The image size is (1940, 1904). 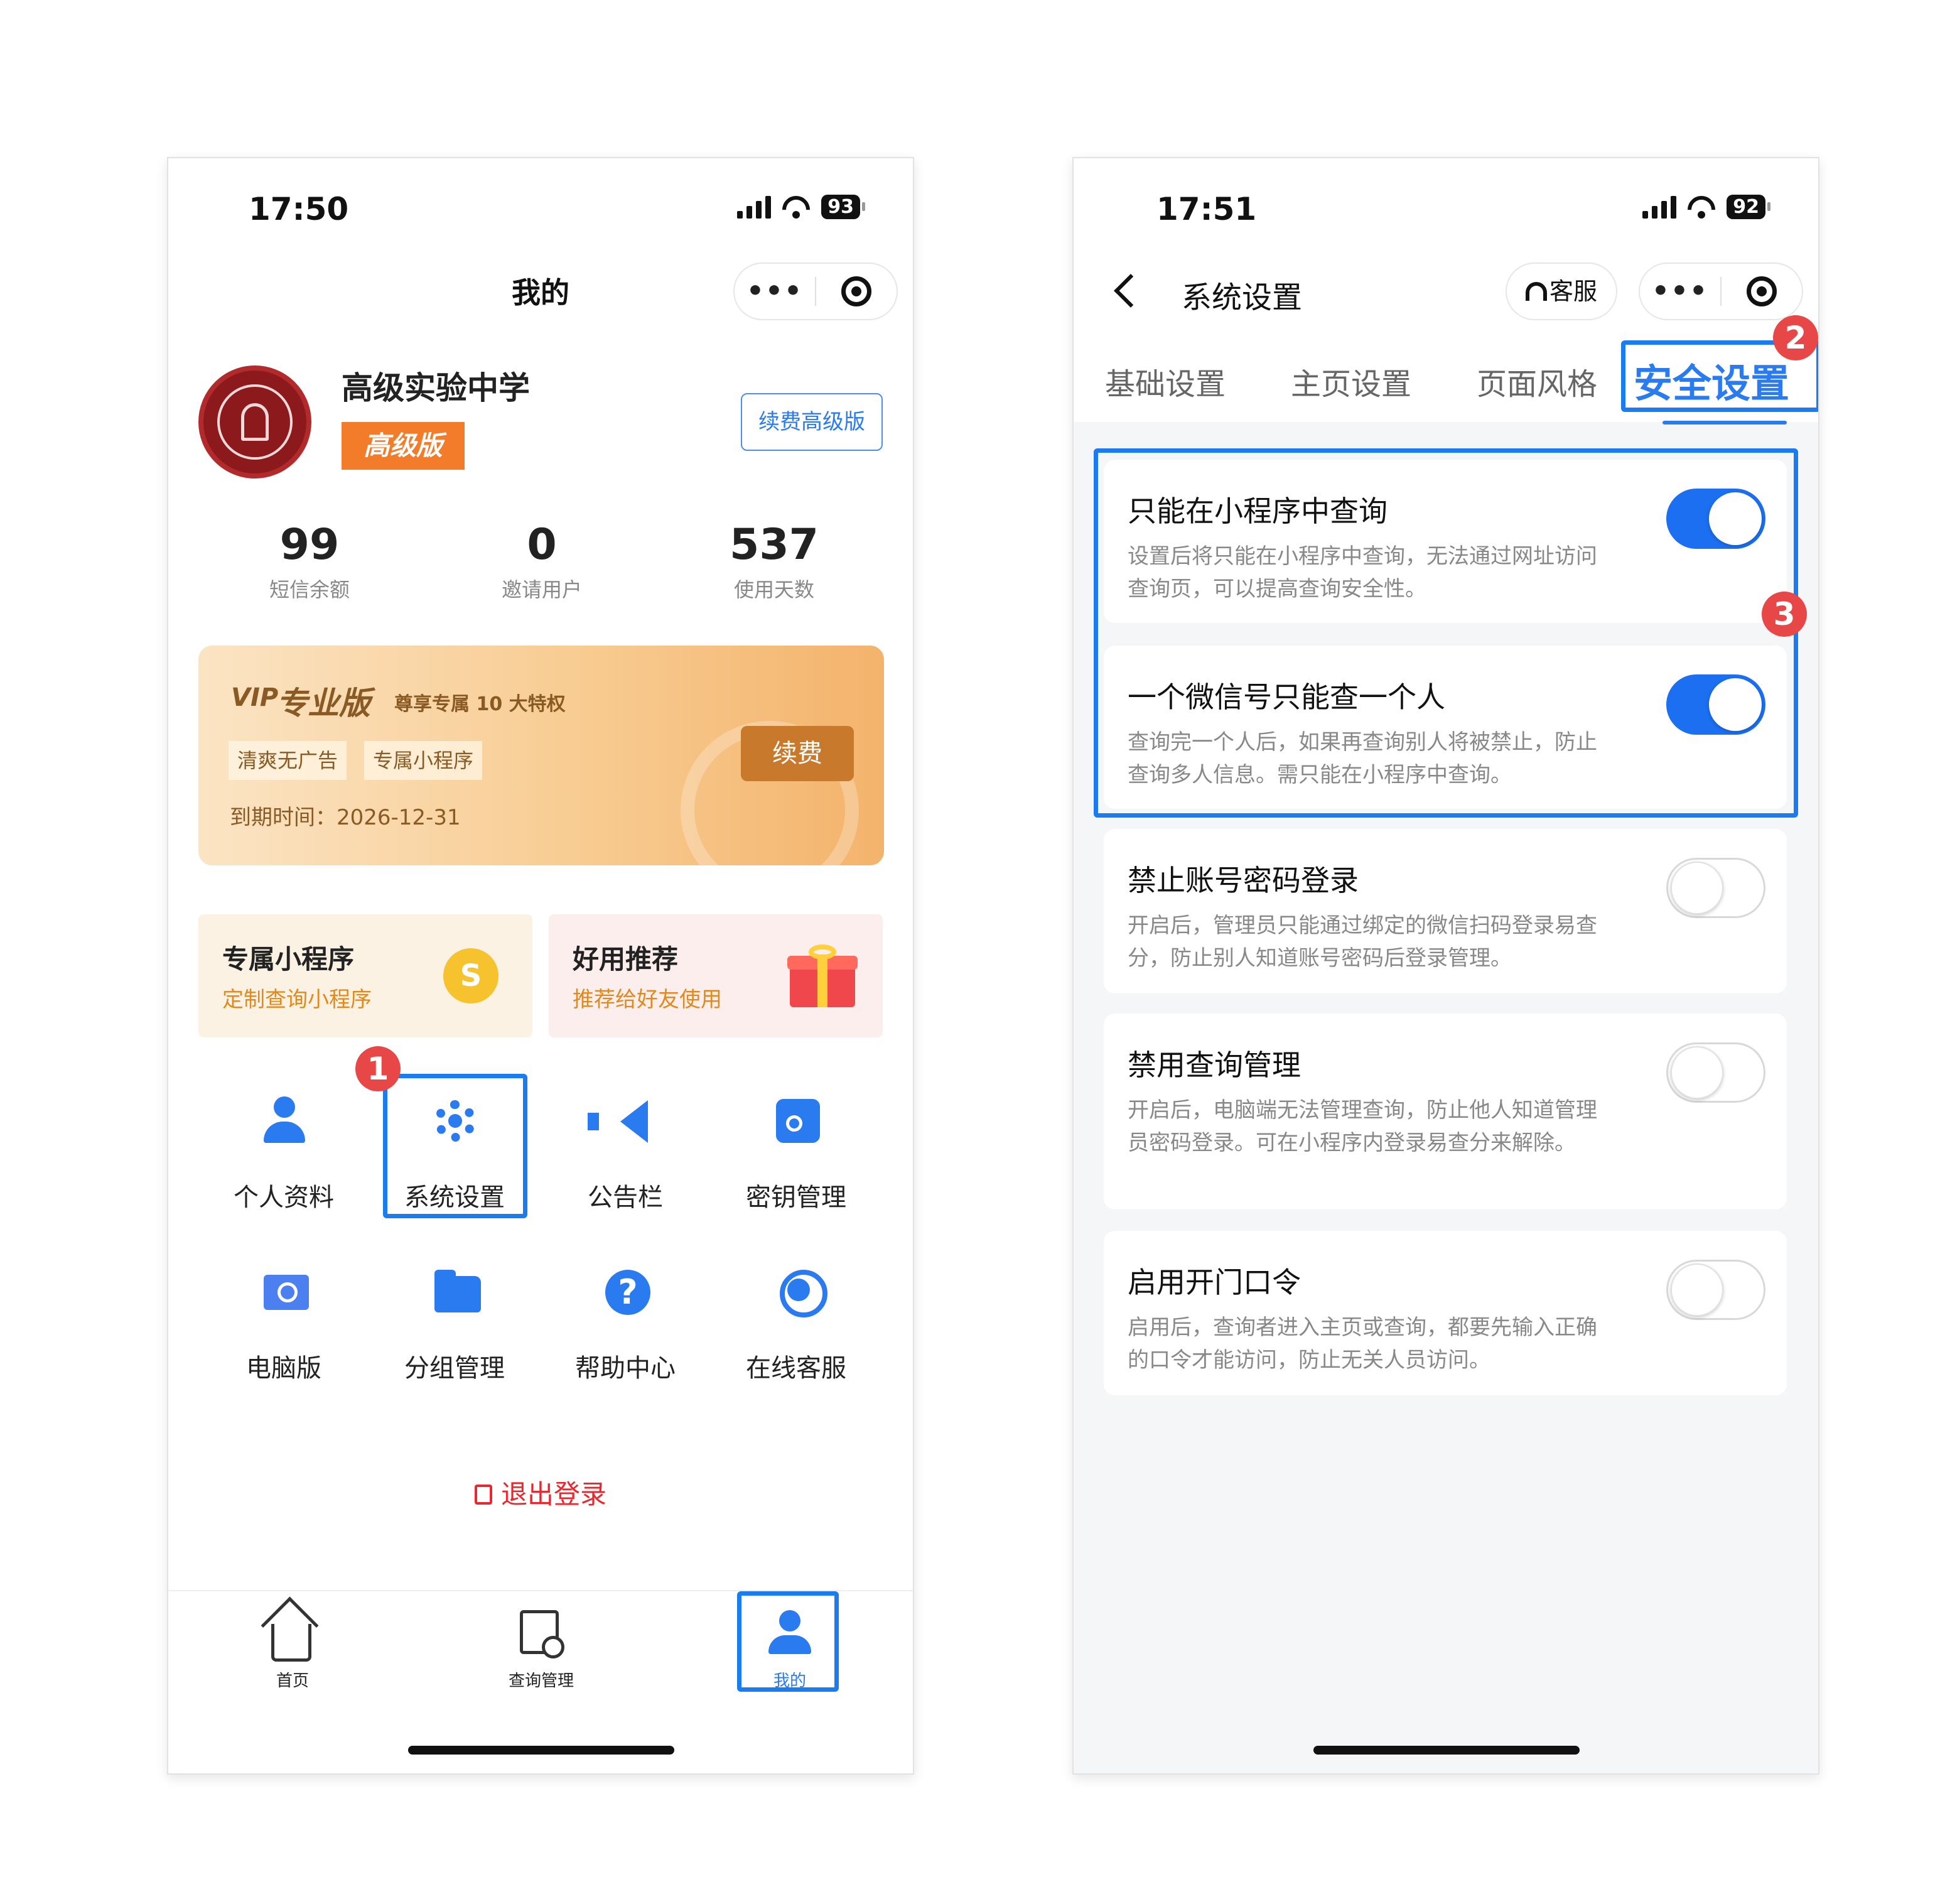 What do you see at coordinates (403, 446) in the screenshot?
I see `tier-badge: 高级版` at bounding box center [403, 446].